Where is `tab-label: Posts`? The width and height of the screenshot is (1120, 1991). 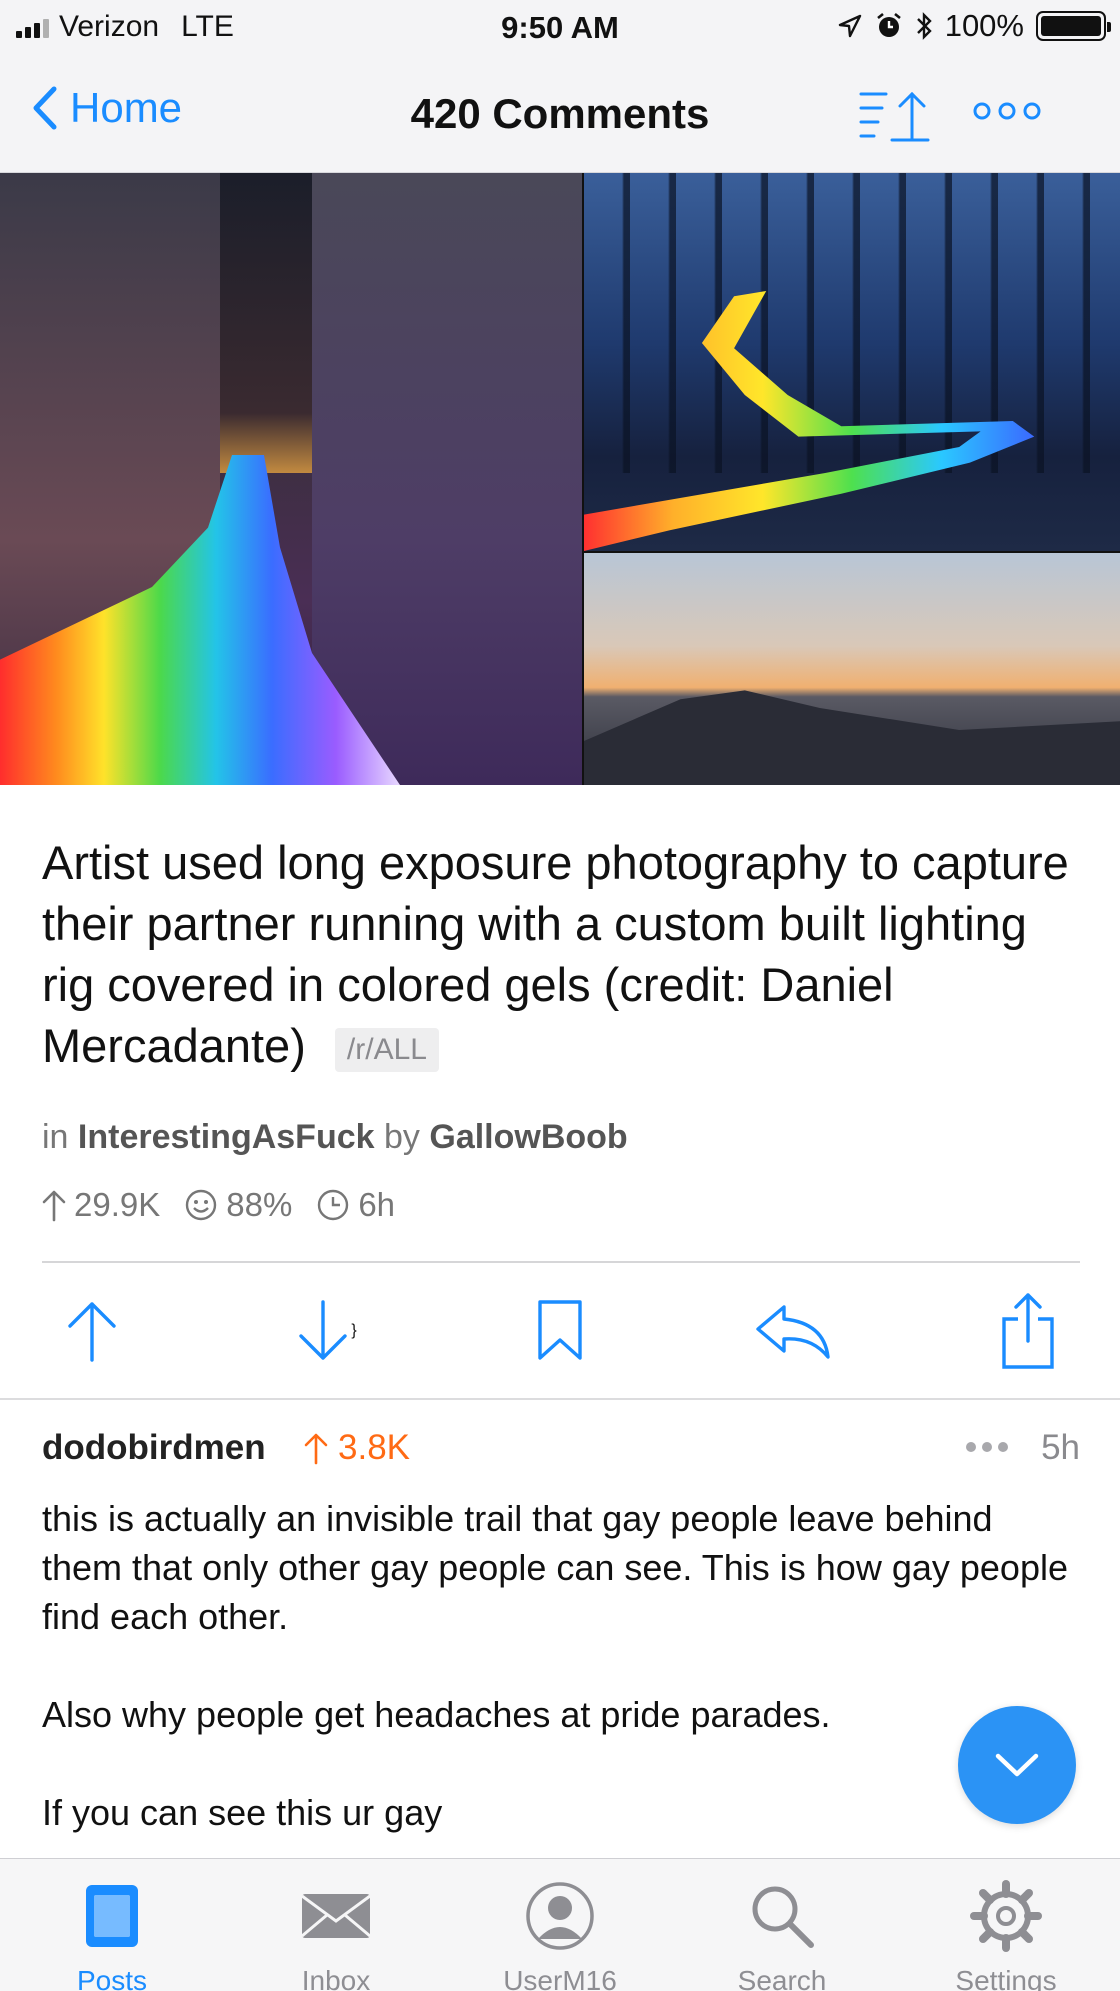 tab-label: Posts is located at coordinates (112, 1978).